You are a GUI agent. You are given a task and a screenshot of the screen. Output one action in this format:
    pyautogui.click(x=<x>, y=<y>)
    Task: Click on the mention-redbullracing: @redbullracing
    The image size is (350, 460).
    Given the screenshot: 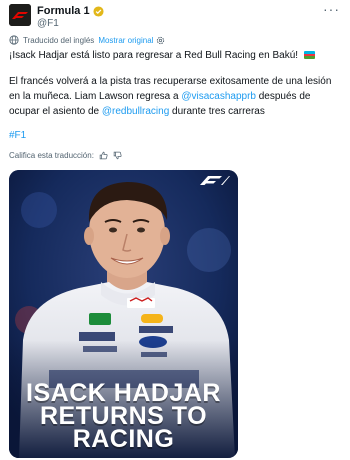 What is the action you would take?
    pyautogui.click(x=135, y=111)
    